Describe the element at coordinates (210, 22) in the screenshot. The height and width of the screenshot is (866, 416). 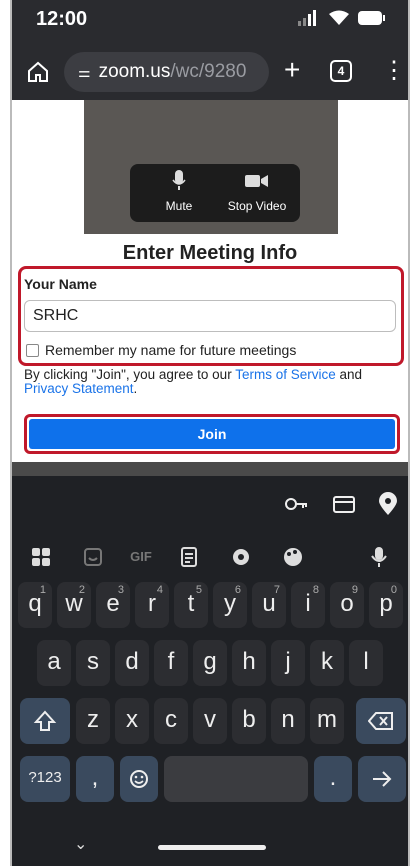
I see `status-bar: 12:00` at that location.